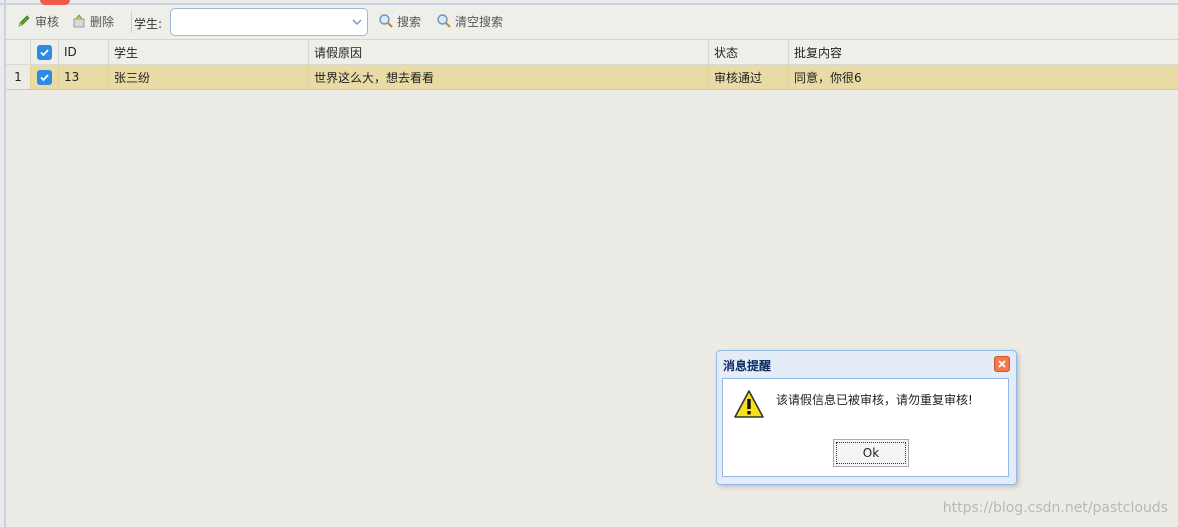 Image resolution: width=1178 pixels, height=527 pixels. What do you see at coordinates (47, 21) in the screenshot?
I see `audit-label: 审核` at bounding box center [47, 21].